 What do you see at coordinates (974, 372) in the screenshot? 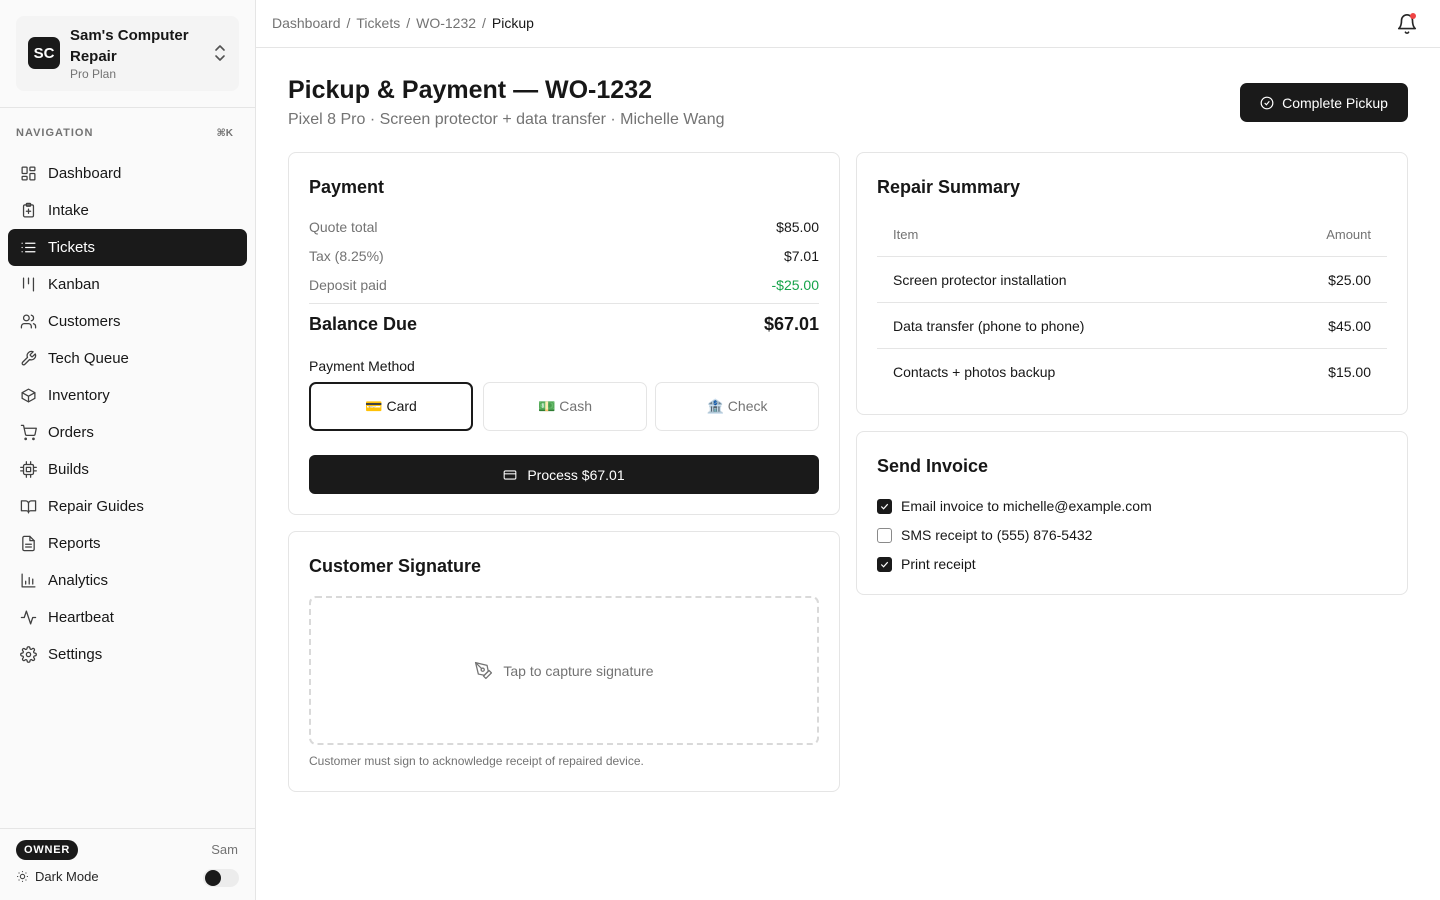
I see `row-item: Contacts + photos backup` at bounding box center [974, 372].